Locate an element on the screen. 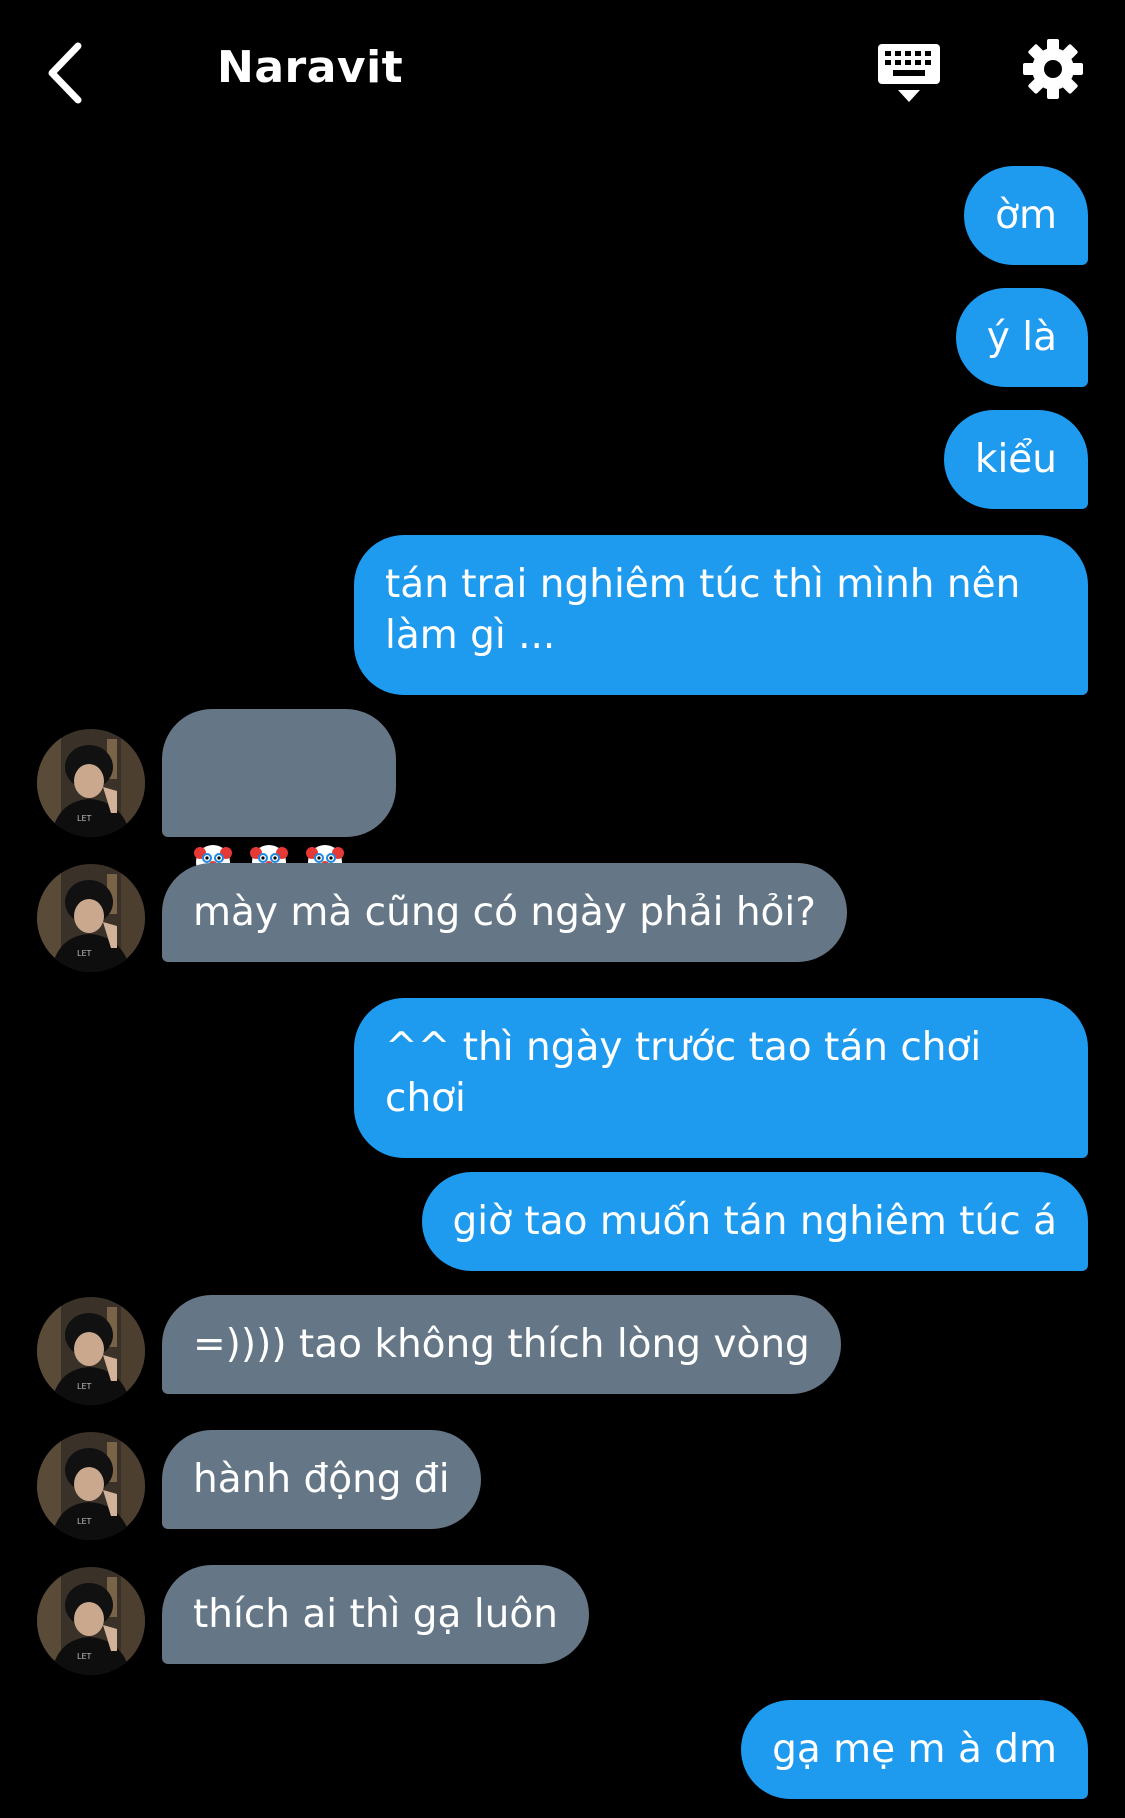  keyboard-toggle-button is located at coordinates (909, 74).